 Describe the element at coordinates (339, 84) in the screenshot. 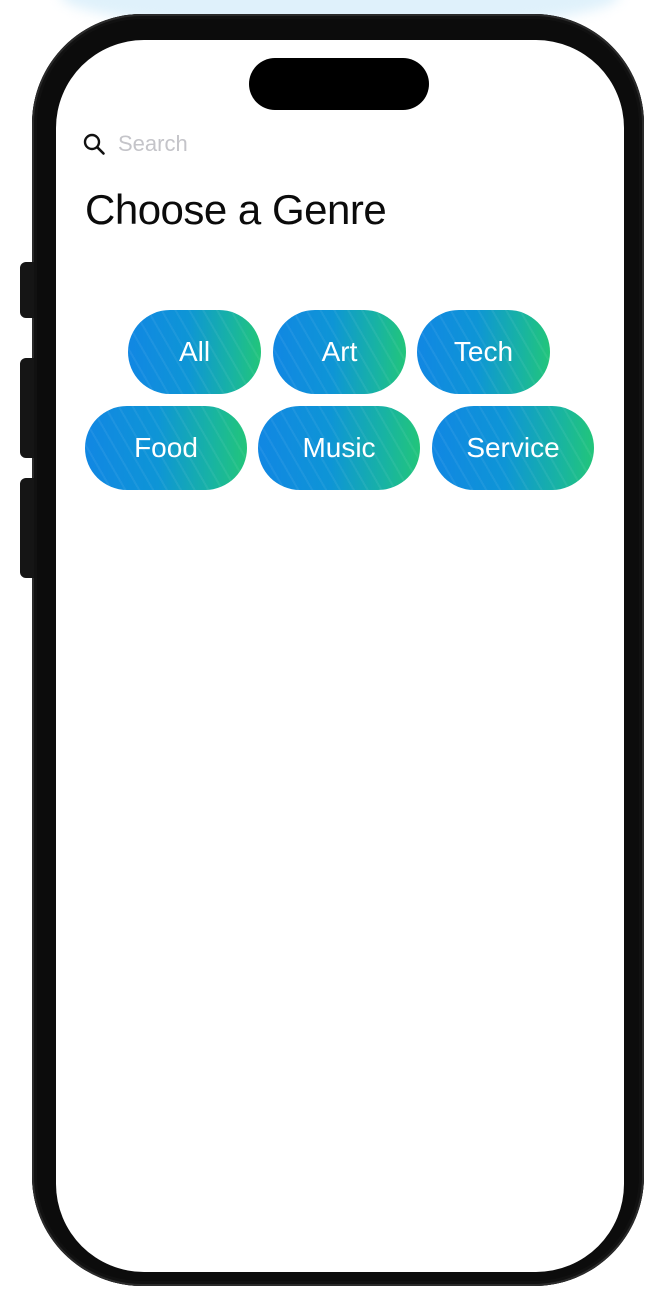

I see `dynamic-island` at that location.